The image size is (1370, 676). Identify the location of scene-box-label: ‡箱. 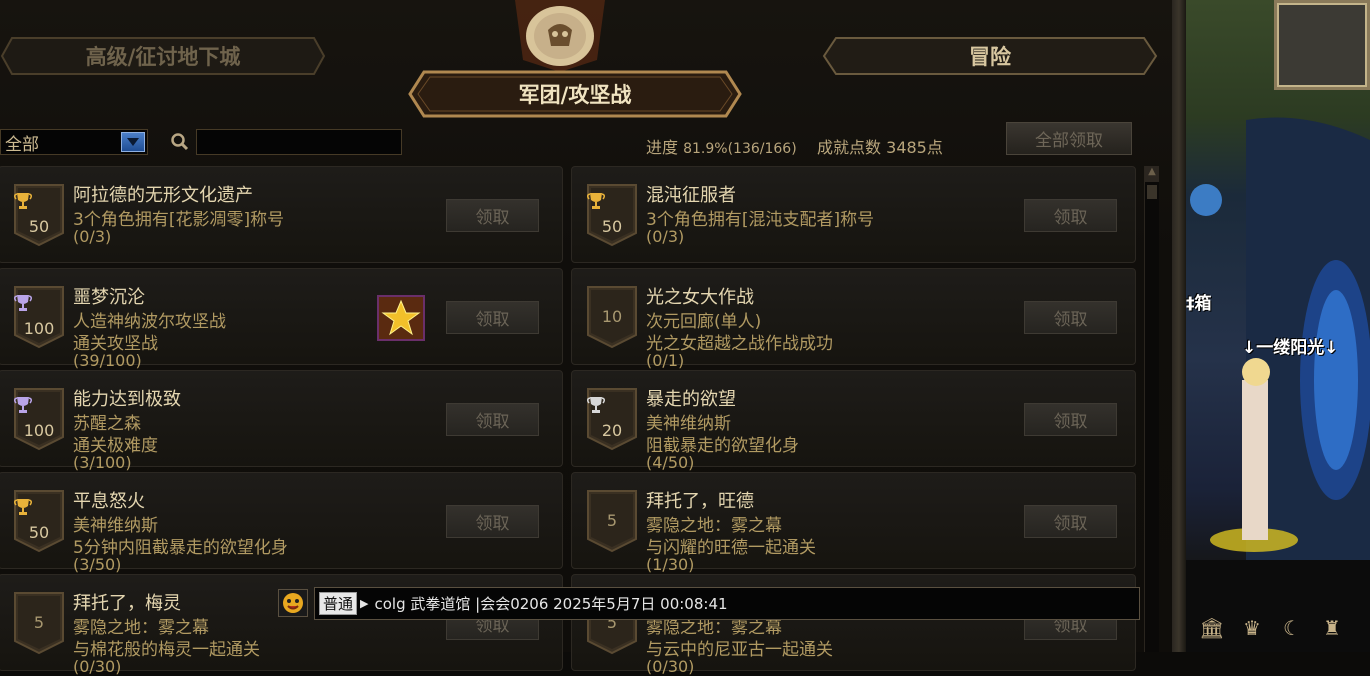
(1199, 304).